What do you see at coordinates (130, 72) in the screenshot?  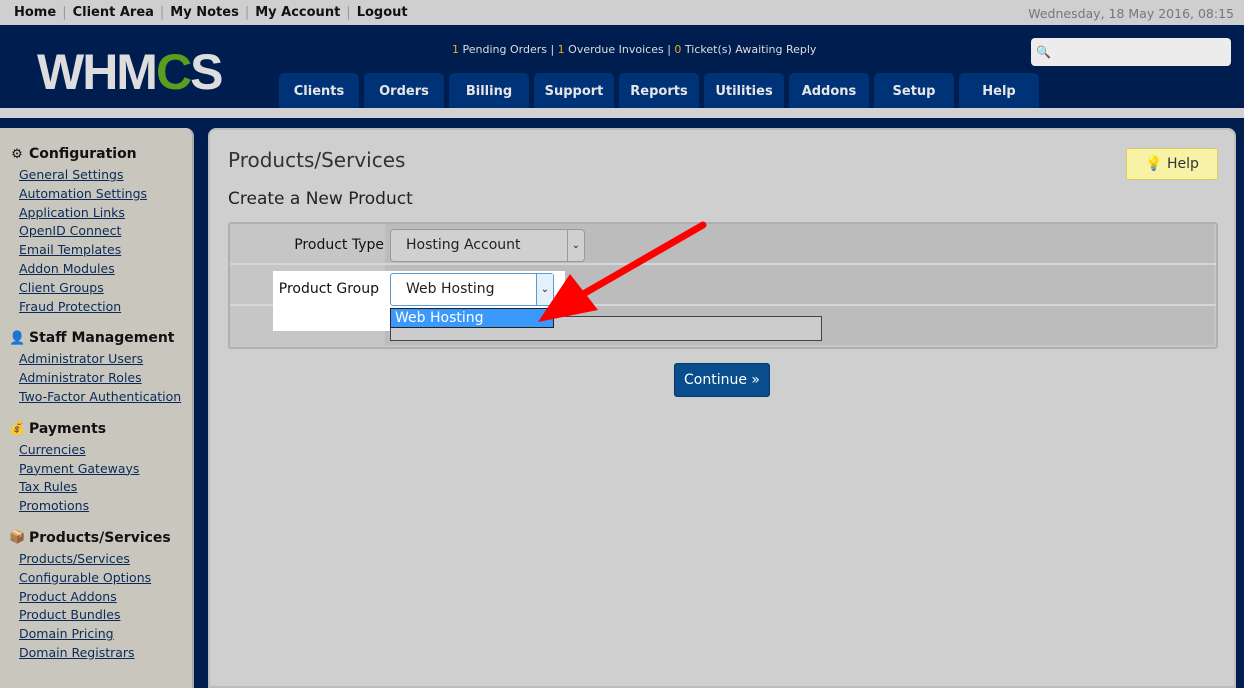 I see `logo: WHMCS` at bounding box center [130, 72].